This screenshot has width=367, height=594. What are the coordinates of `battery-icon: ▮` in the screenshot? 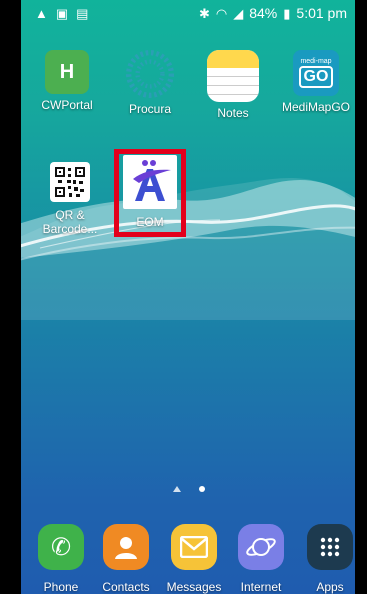 It's located at (287, 13).